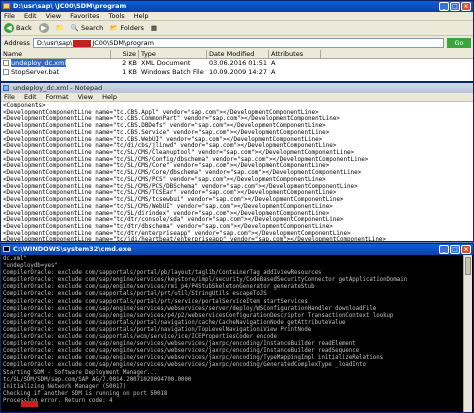  Describe the element at coordinates (468, 266) in the screenshot. I see `scrollbar-thumb` at that location.